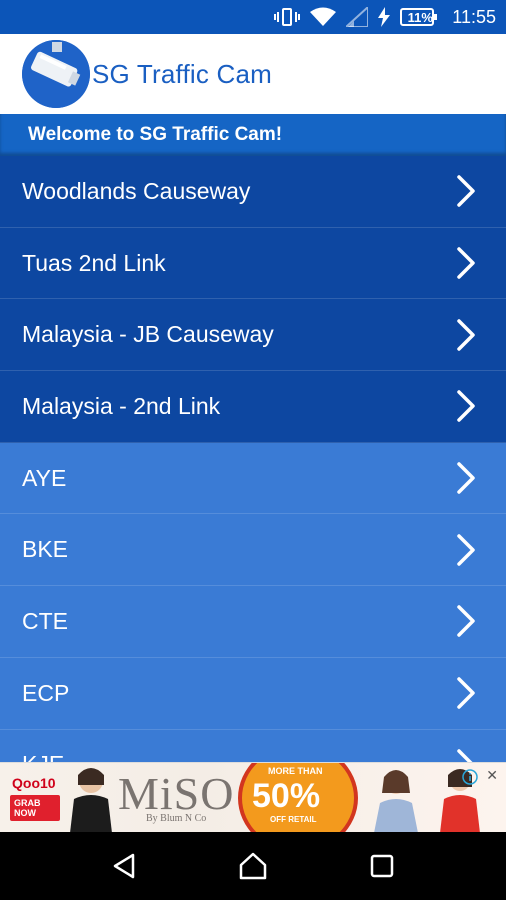 This screenshot has width=506, height=900. I want to click on welcome-text: Welcome to SG Traffic Cam!, so click(155, 134).